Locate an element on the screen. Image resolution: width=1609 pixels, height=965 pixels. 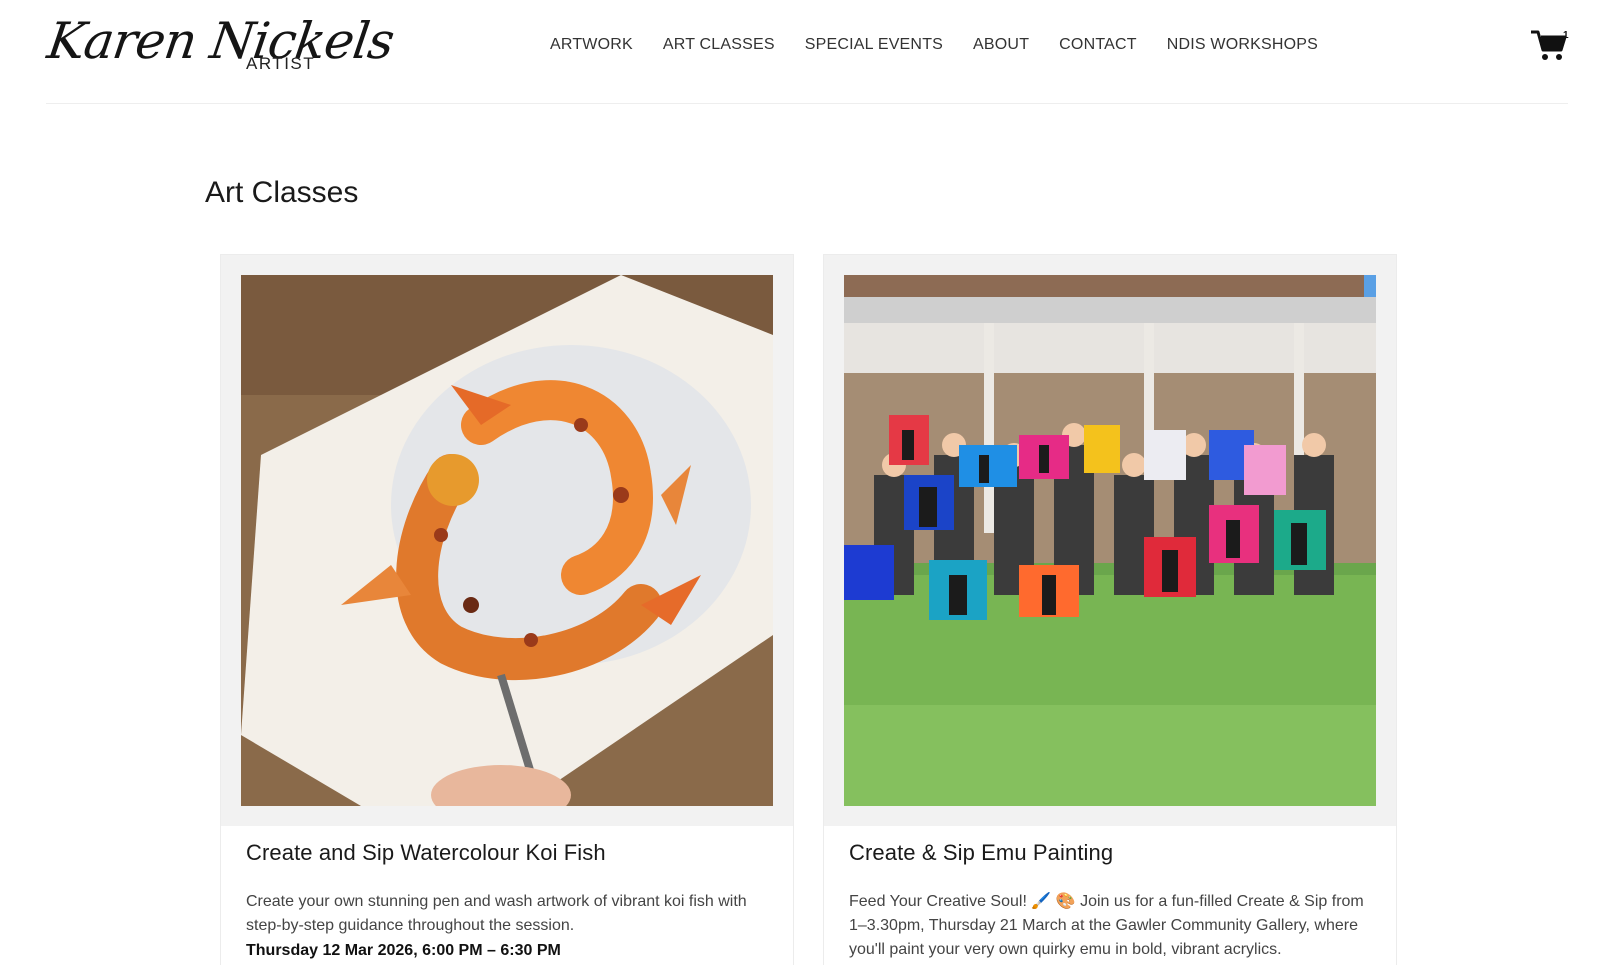
card-title: Create and Sip Watercolour Koi Fish is located at coordinates (506, 853).